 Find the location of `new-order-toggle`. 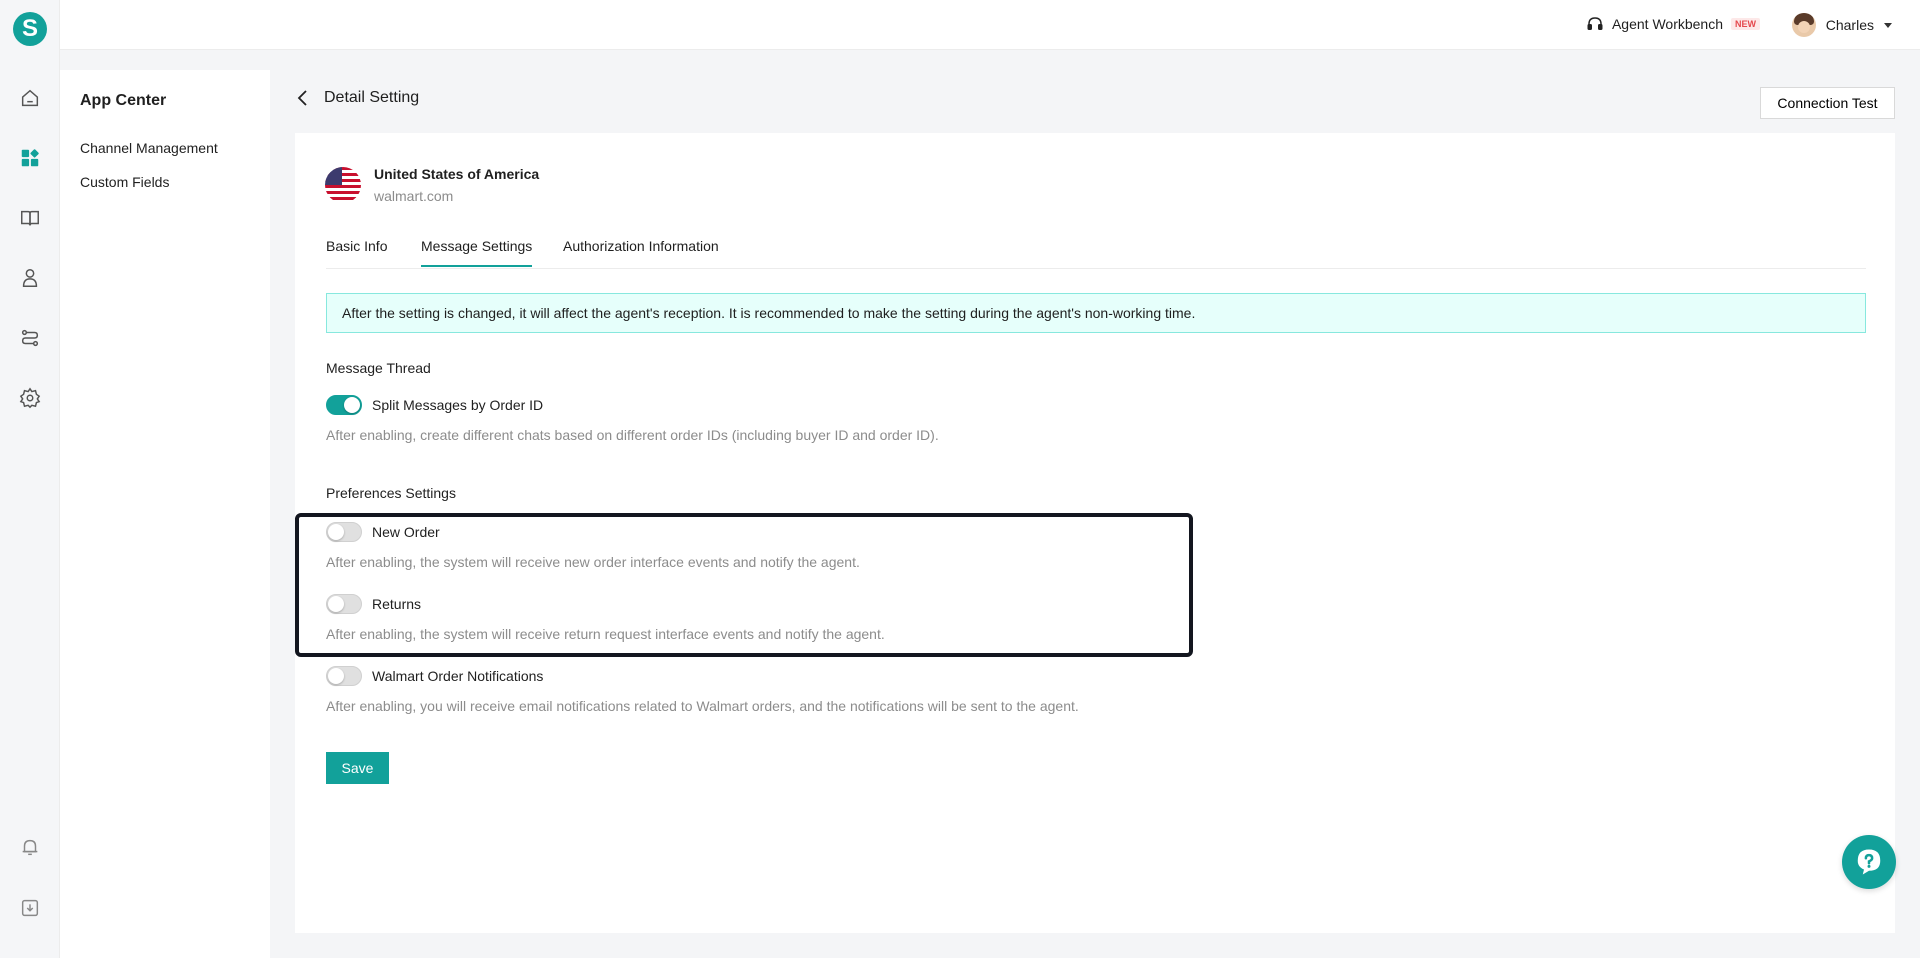

new-order-toggle is located at coordinates (344, 532).